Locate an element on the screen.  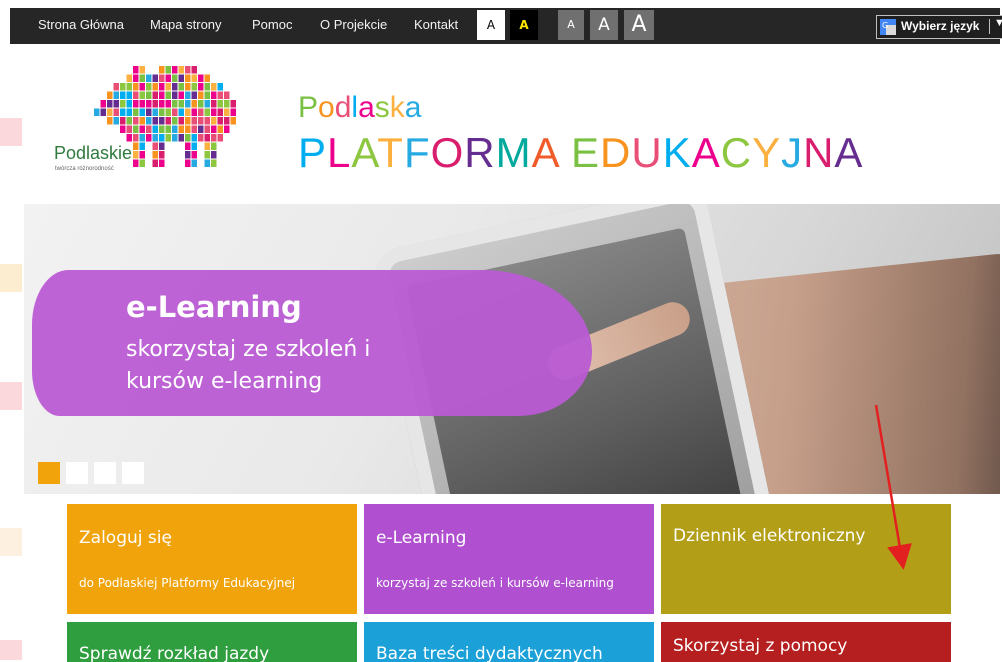
left-decor-pink is located at coordinates (11, 132).